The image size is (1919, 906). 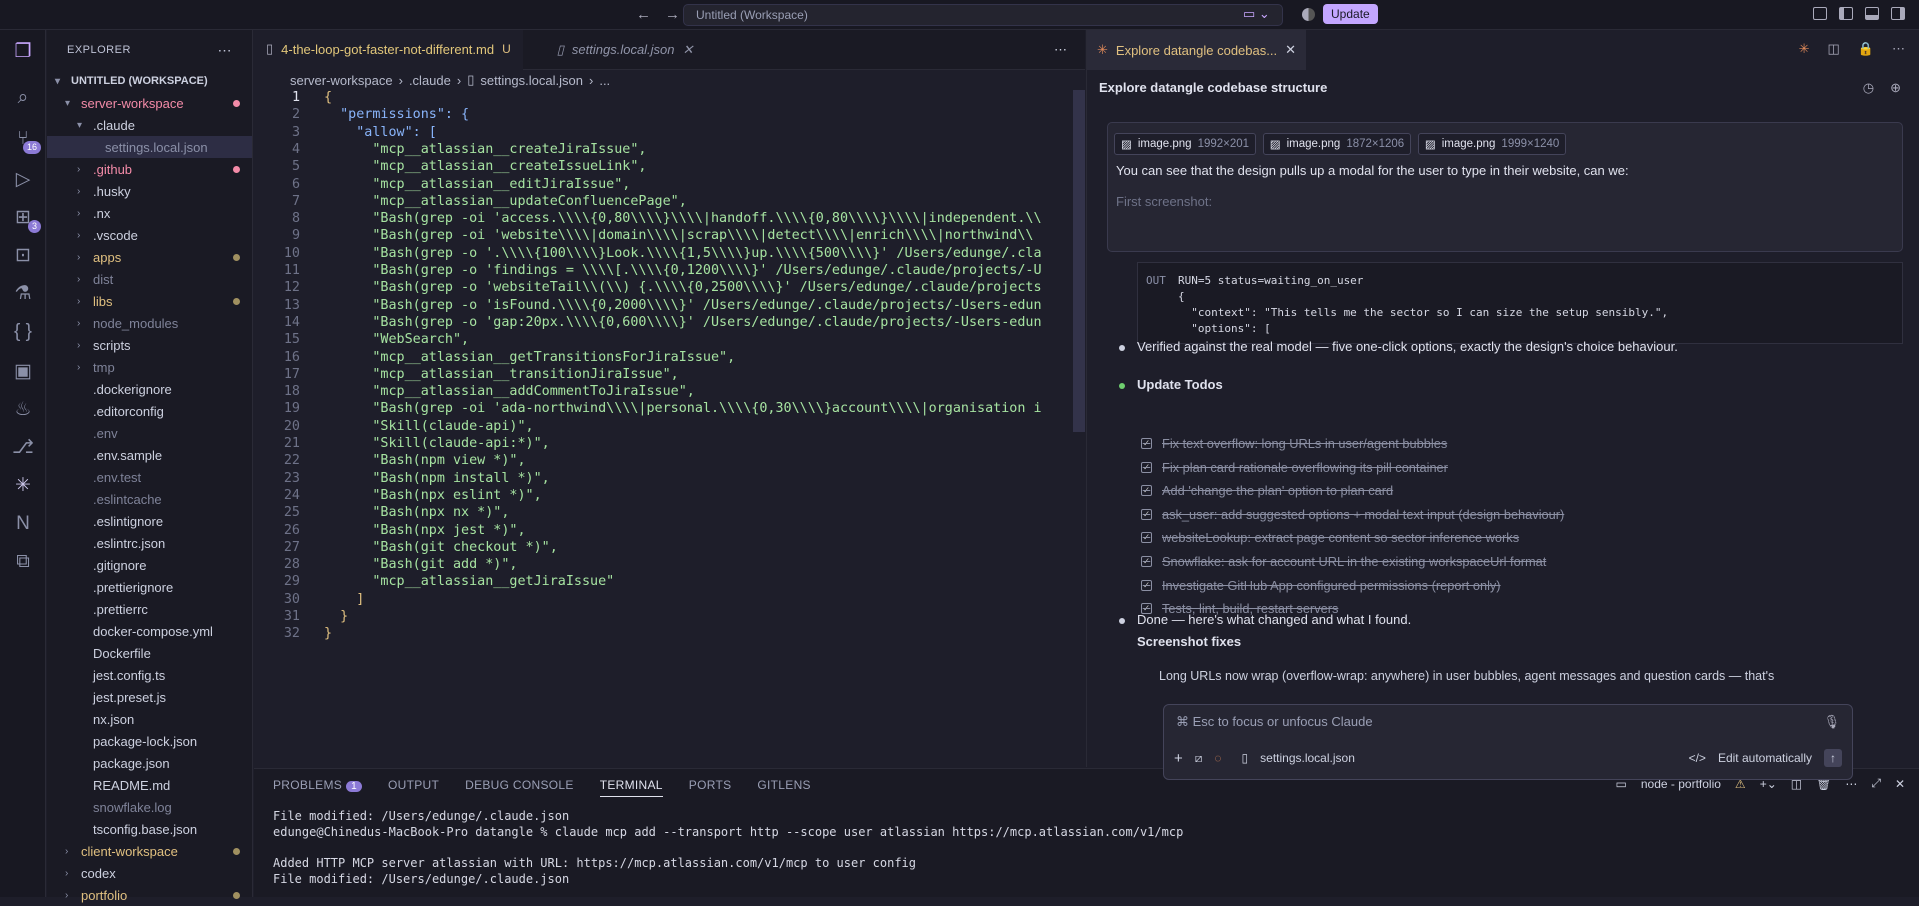 What do you see at coordinates (149, 103) in the screenshot?
I see `tree-item: ▾ server-workspace` at bounding box center [149, 103].